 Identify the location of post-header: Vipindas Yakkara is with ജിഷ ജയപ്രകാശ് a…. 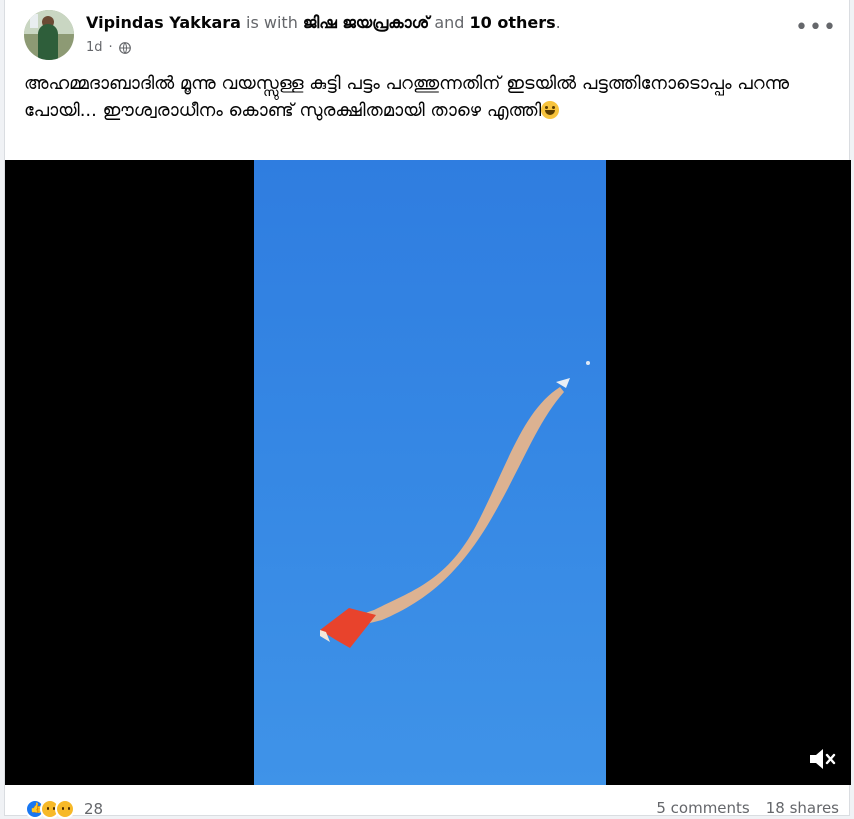
(430, 35).